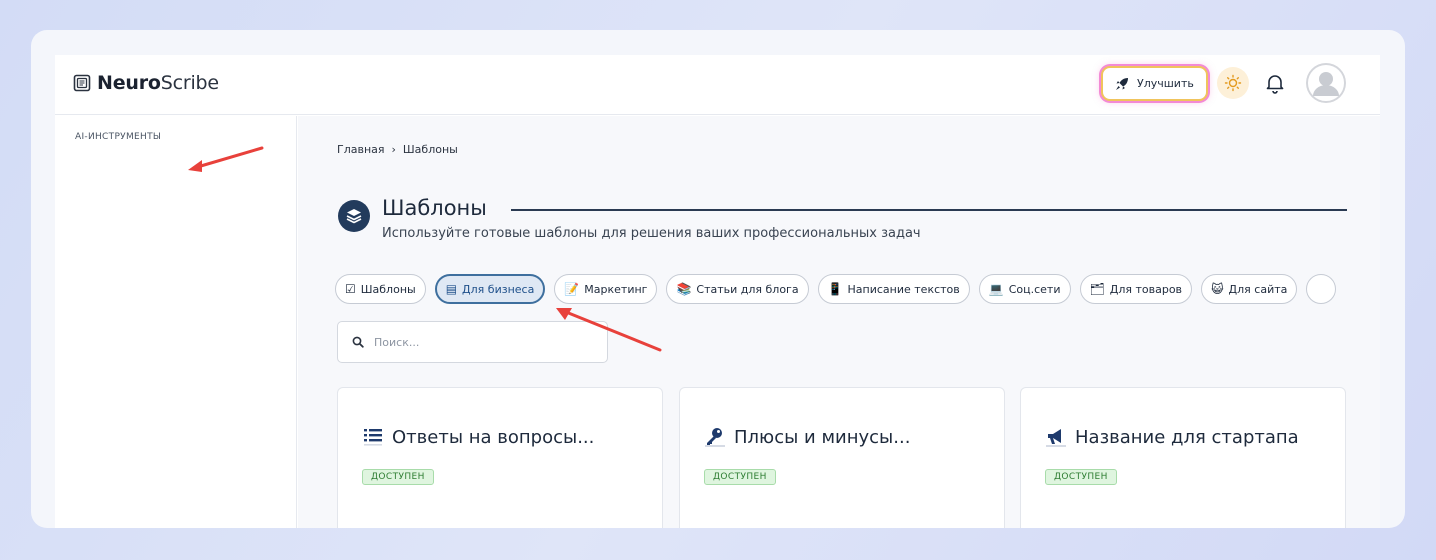  I want to click on cat-face-icon: 😺, so click(1217, 289).